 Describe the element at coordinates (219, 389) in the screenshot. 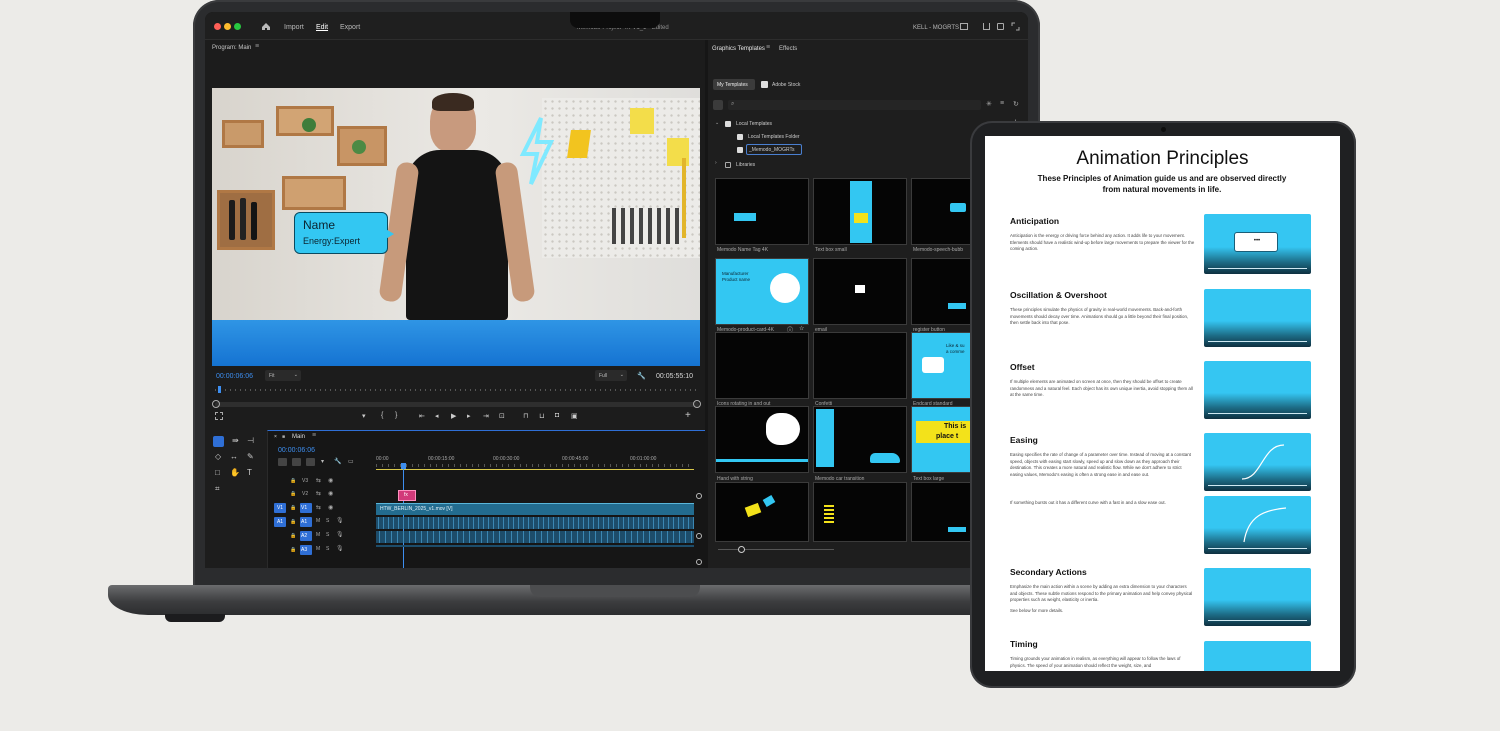

I see `monitor-playhead` at that location.